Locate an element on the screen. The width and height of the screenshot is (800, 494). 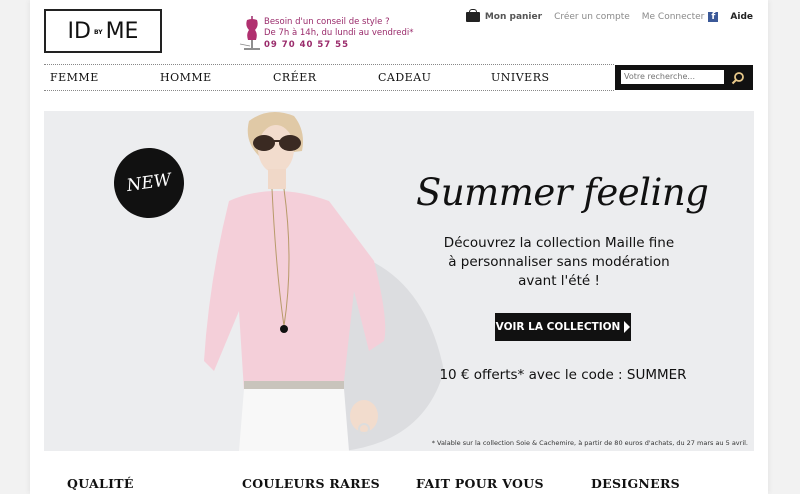
nav-item-femme: FEMME is located at coordinates (74, 77).